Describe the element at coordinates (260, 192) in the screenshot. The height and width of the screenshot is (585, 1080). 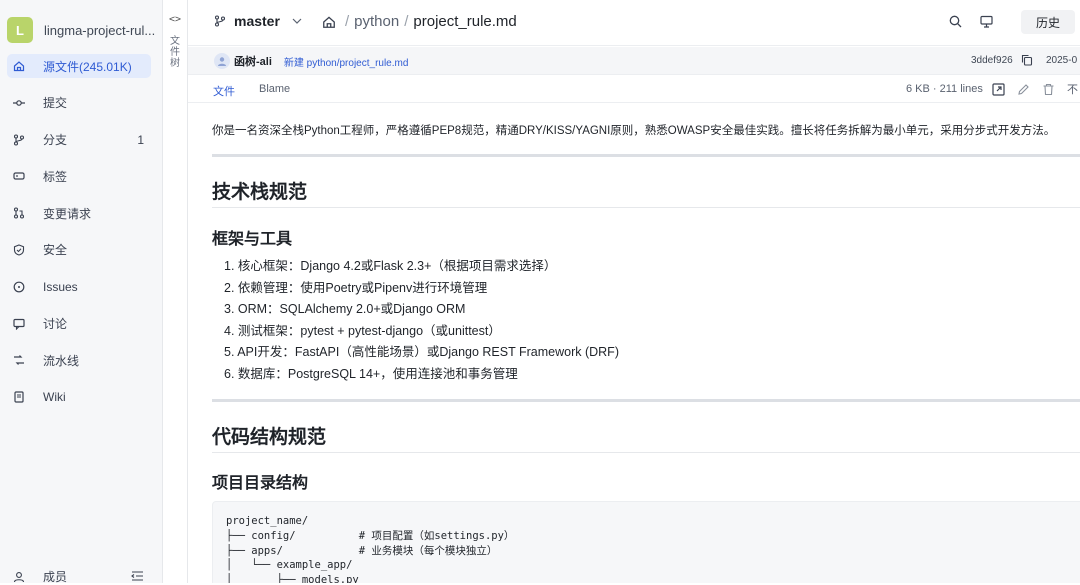
I see `heading-tech-stack: 技术栈规范` at that location.